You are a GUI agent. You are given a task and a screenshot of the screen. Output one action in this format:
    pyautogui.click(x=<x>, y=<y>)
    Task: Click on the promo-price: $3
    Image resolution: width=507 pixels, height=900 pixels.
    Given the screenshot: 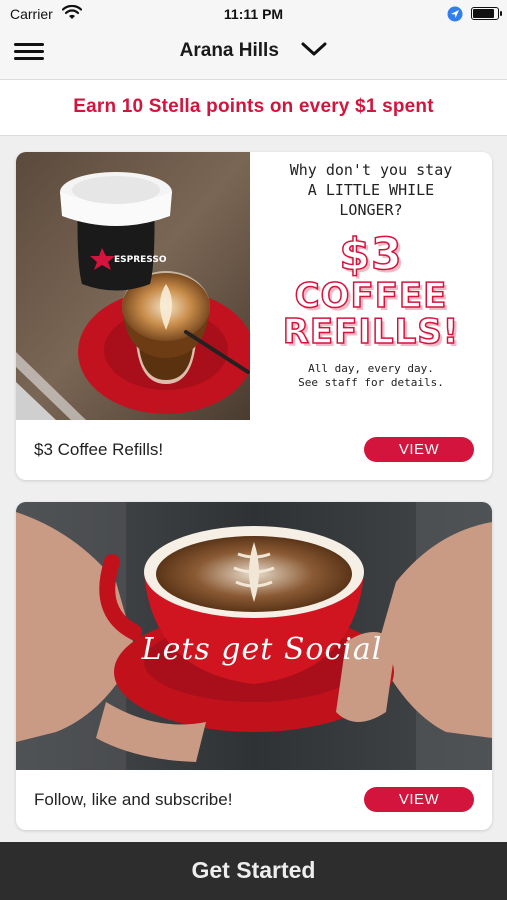 What is the action you would take?
    pyautogui.click(x=371, y=254)
    